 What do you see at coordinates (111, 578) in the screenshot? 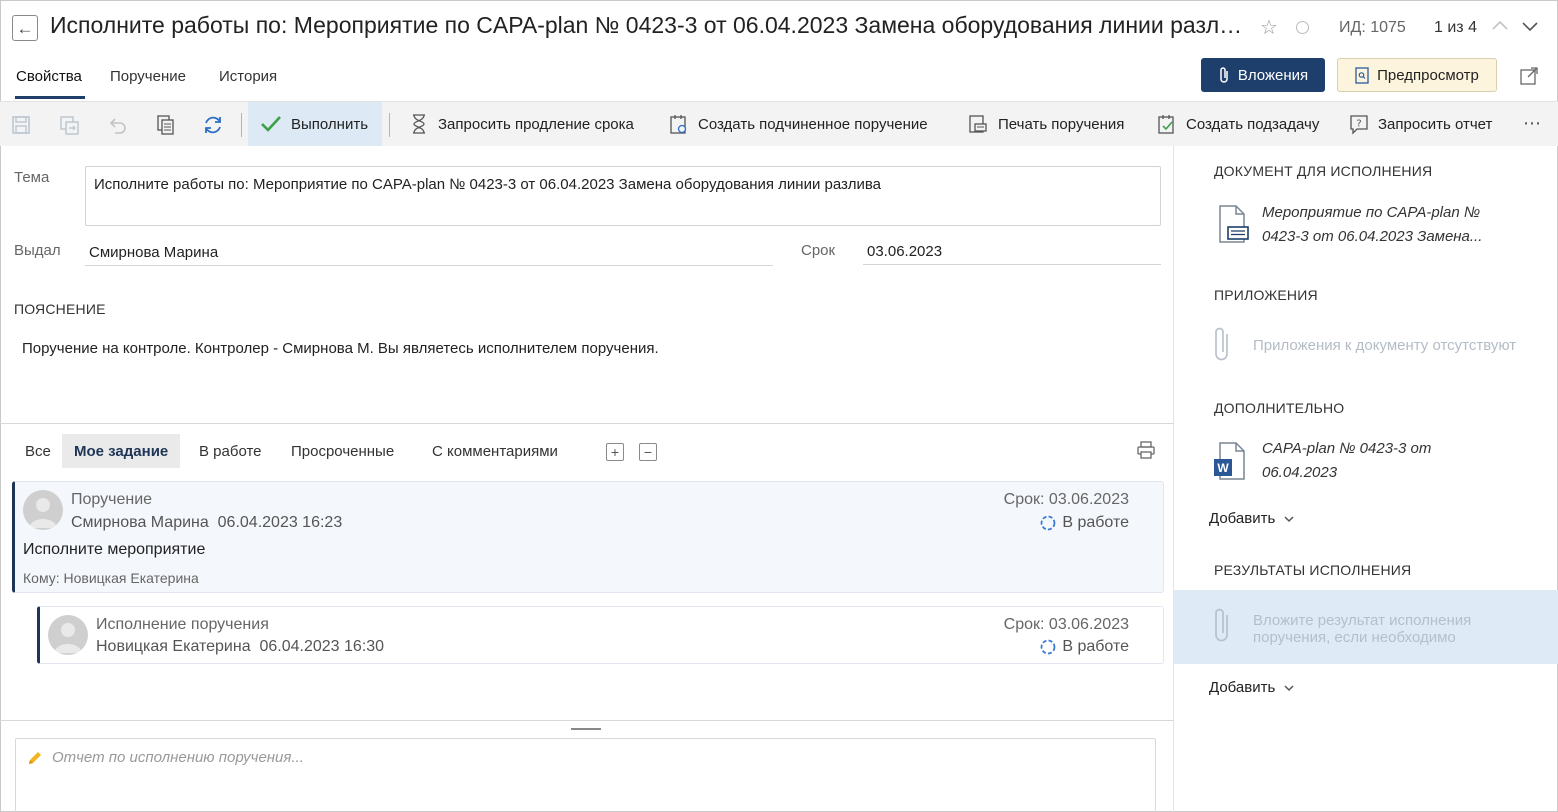
I see `task-recipient: Кому: Новицкая Екатерина` at bounding box center [111, 578].